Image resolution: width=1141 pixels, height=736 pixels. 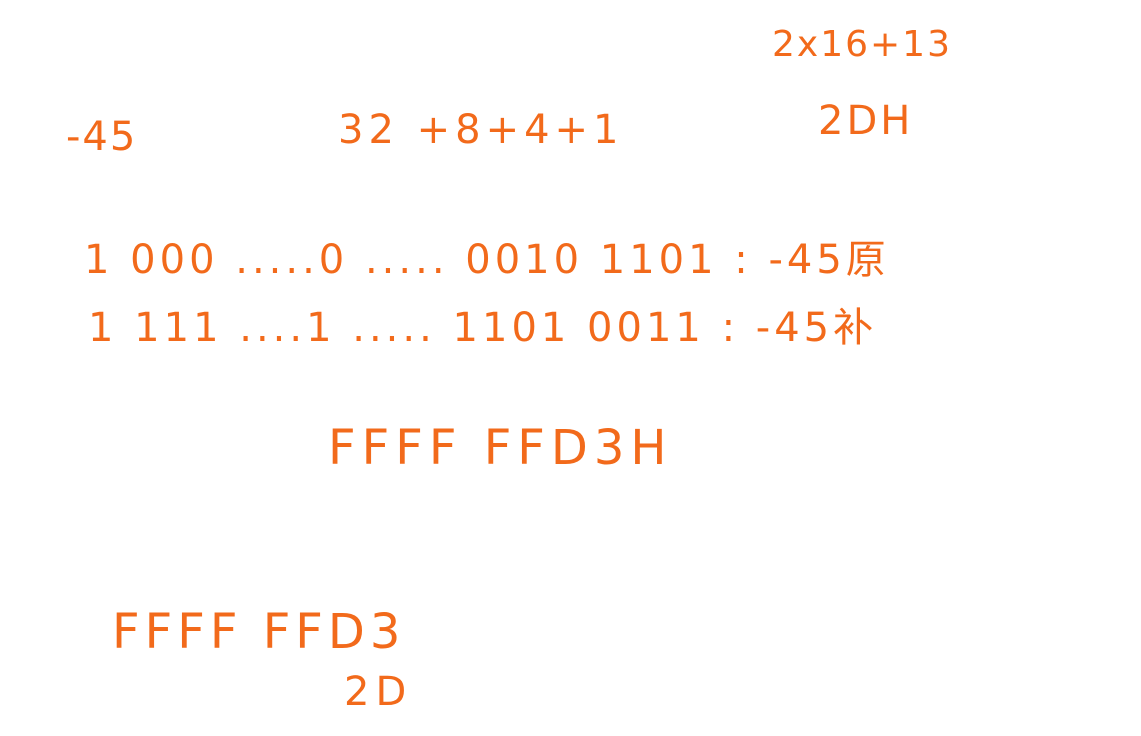 What do you see at coordinates (102, 137) in the screenshot?
I see `note-negative-45: -45` at bounding box center [102, 137].